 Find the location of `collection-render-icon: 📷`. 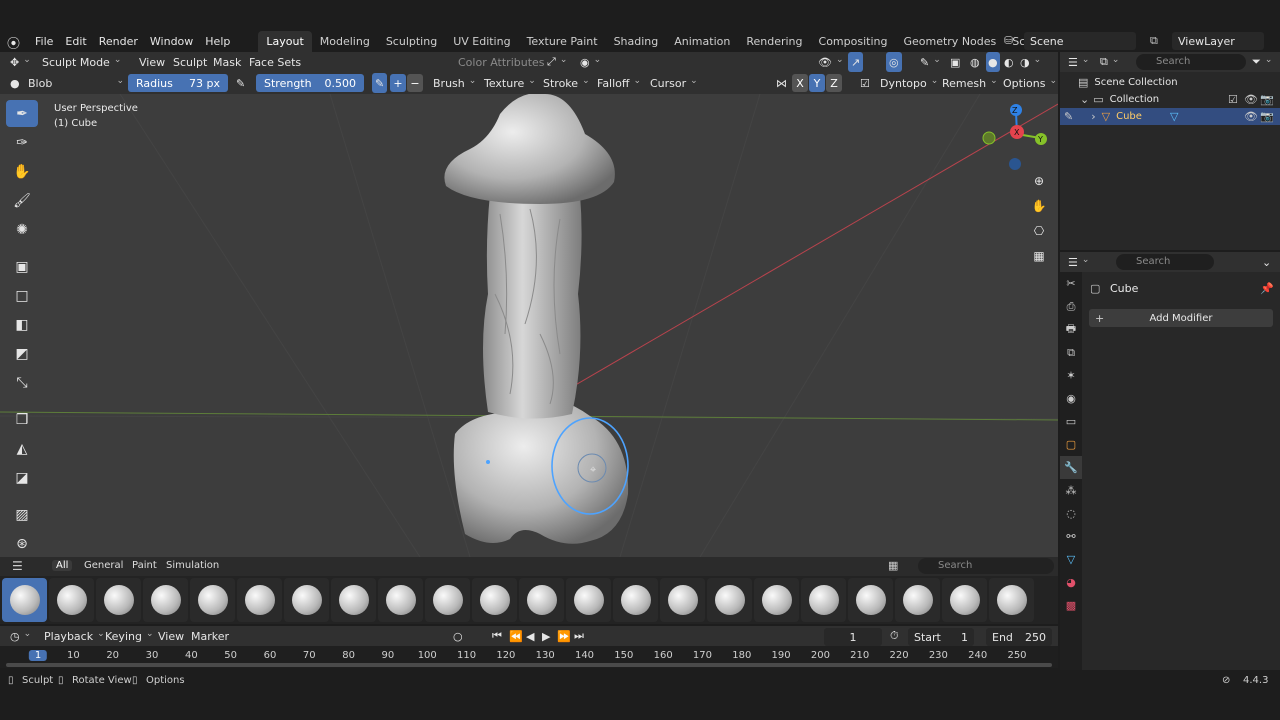

collection-render-icon: 📷 is located at coordinates (1267, 99).